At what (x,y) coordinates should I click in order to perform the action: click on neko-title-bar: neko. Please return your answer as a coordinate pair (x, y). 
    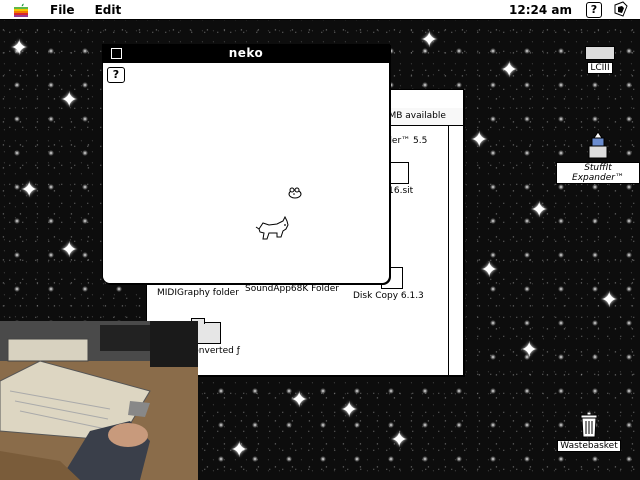
    Looking at the image, I should click on (246, 54).